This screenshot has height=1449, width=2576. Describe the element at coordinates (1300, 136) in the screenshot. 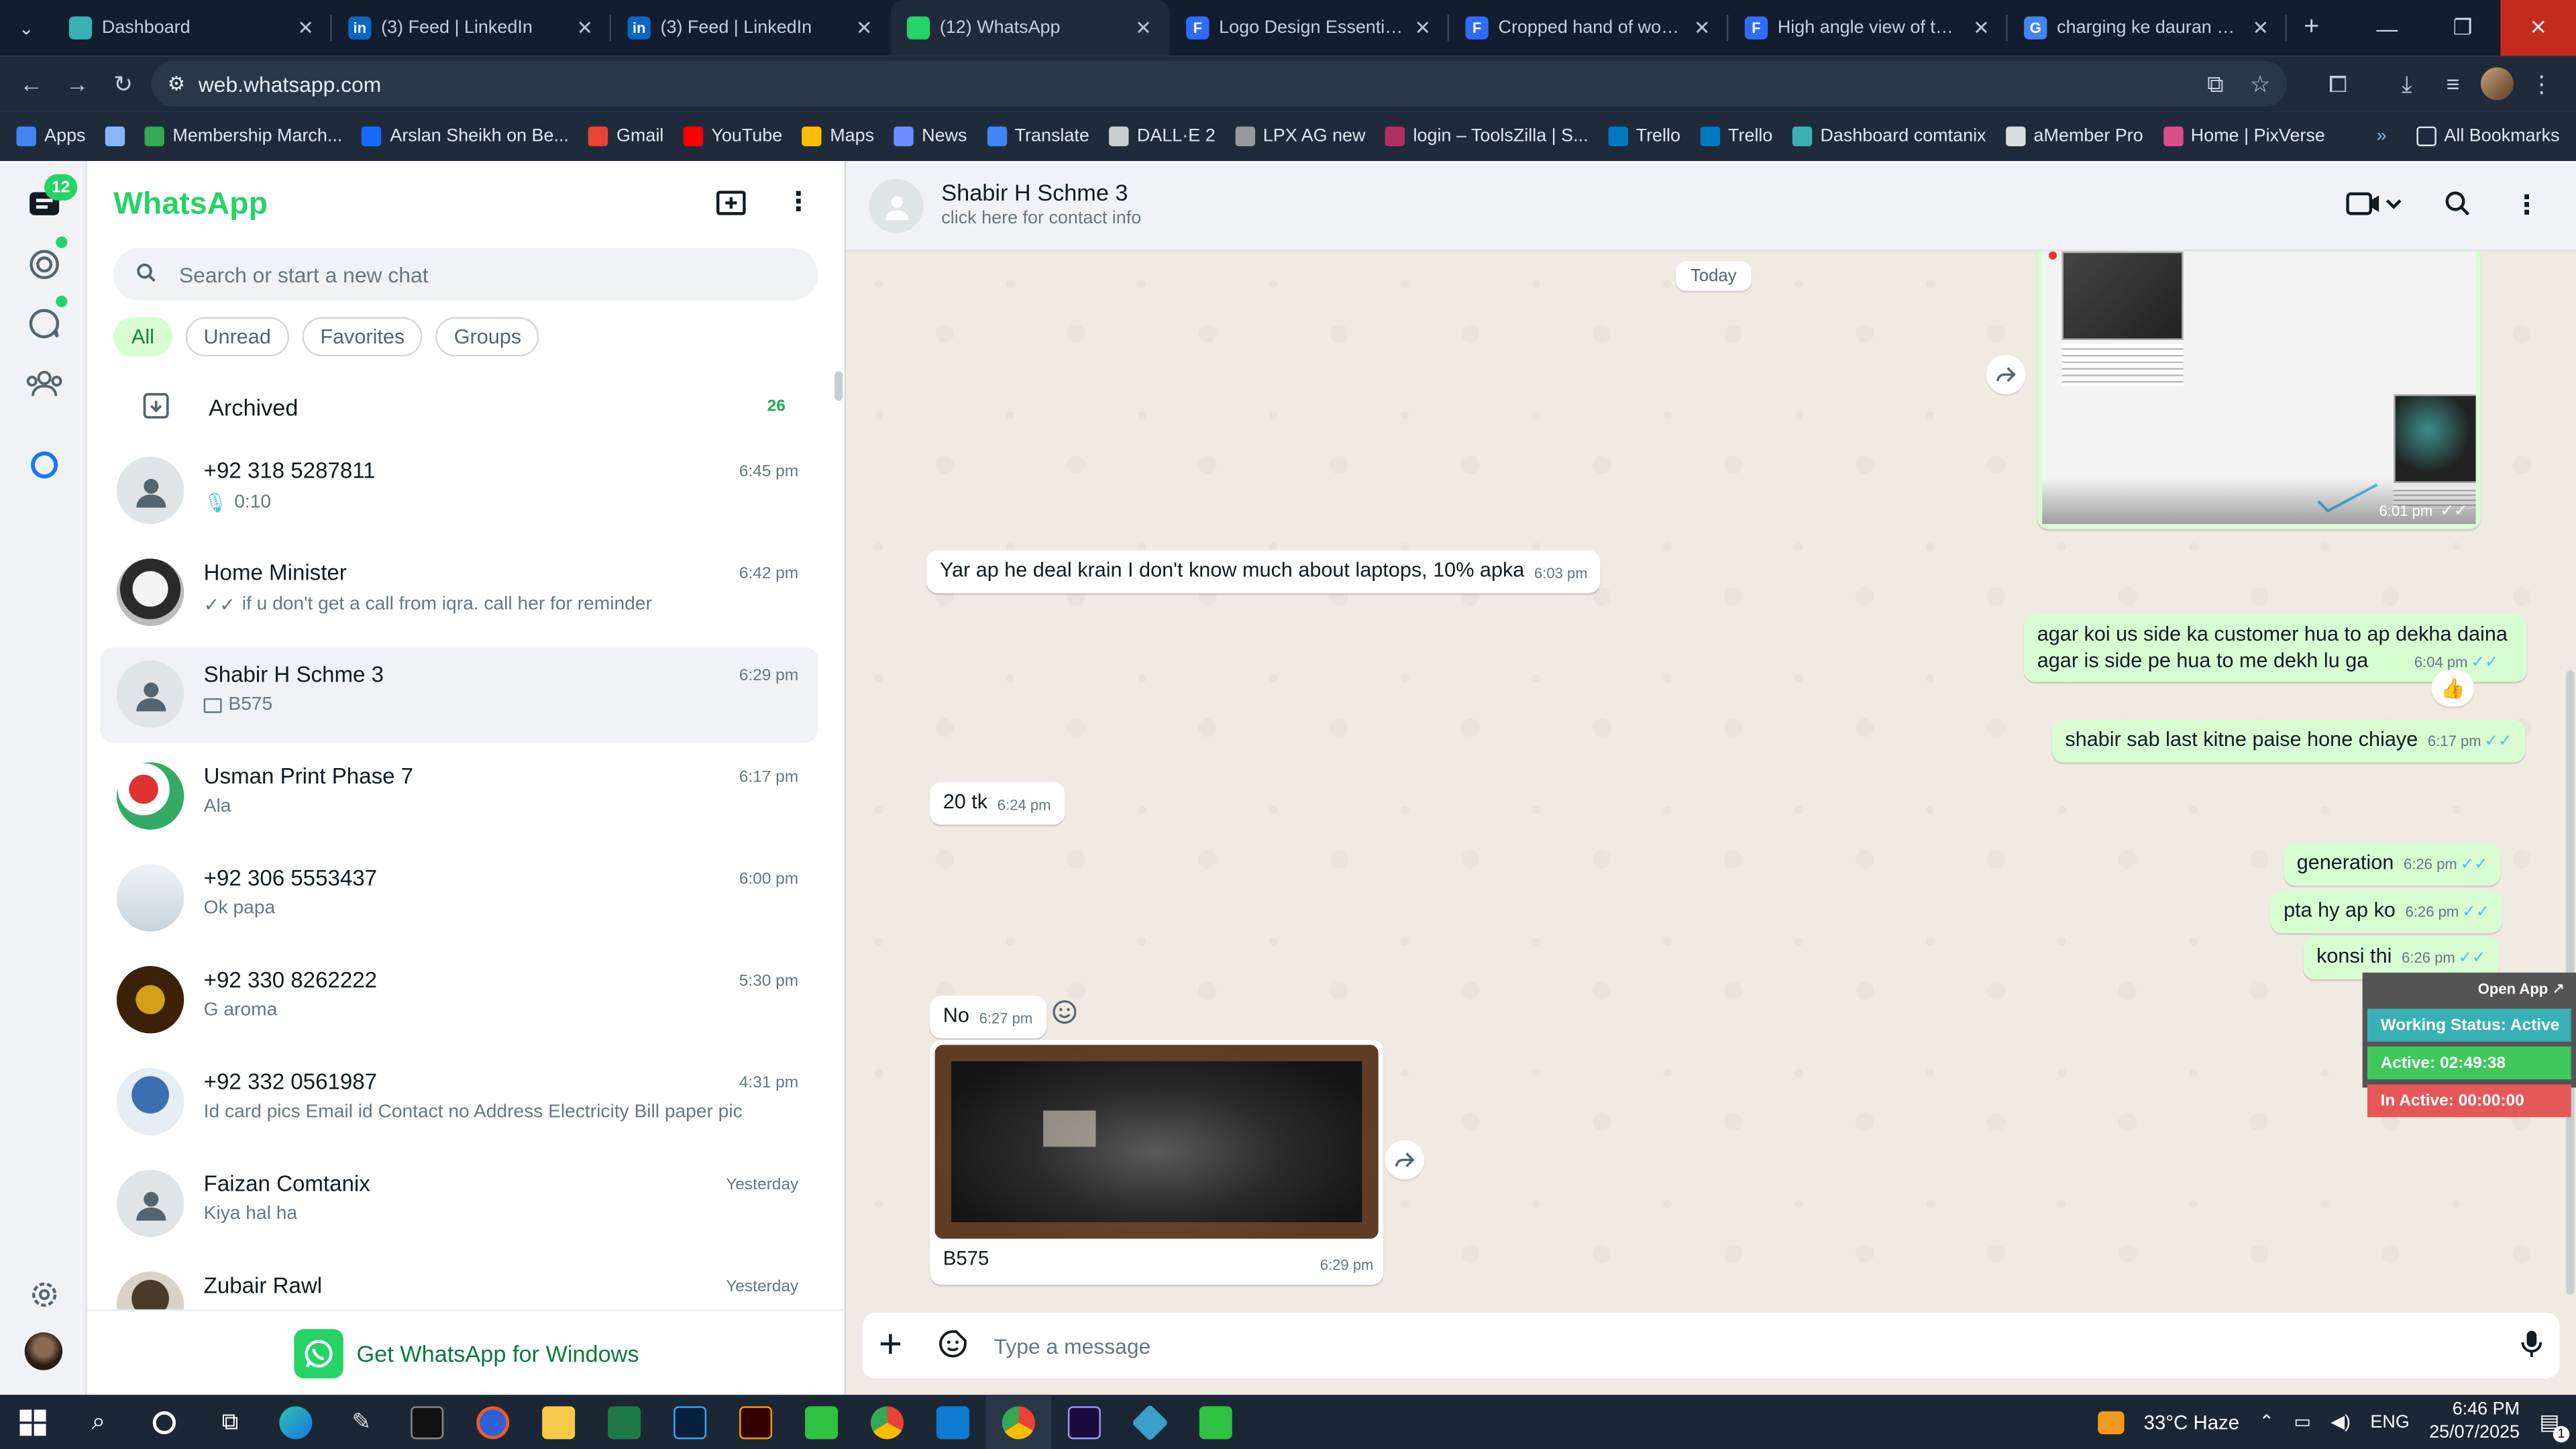

I see `bookmark-item: LPX AG new` at that location.